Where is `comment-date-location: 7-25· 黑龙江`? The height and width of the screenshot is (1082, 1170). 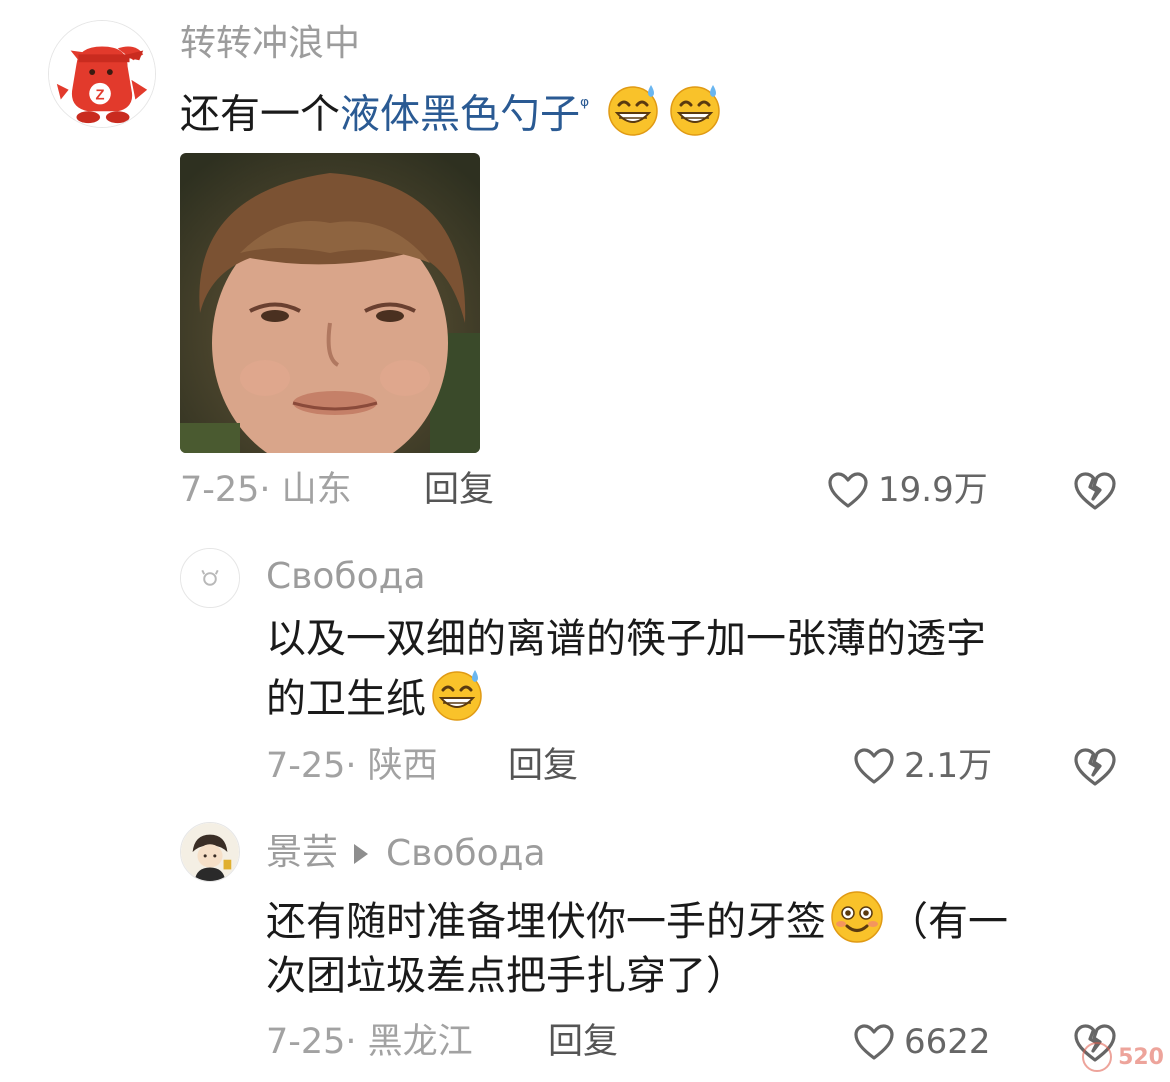
comment-date-location: 7-25· 黑龙江 is located at coordinates (369, 1042).